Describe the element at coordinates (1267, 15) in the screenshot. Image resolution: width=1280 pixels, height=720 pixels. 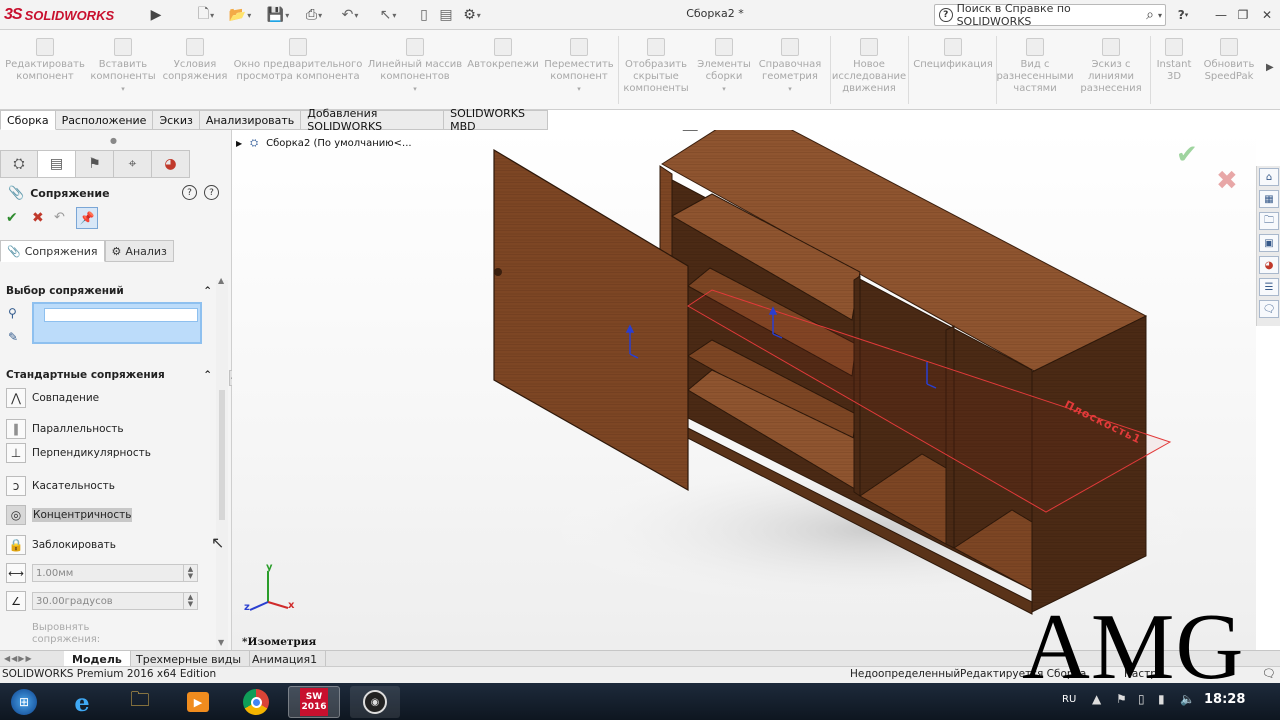
I see `close-window-button: ✕` at that location.